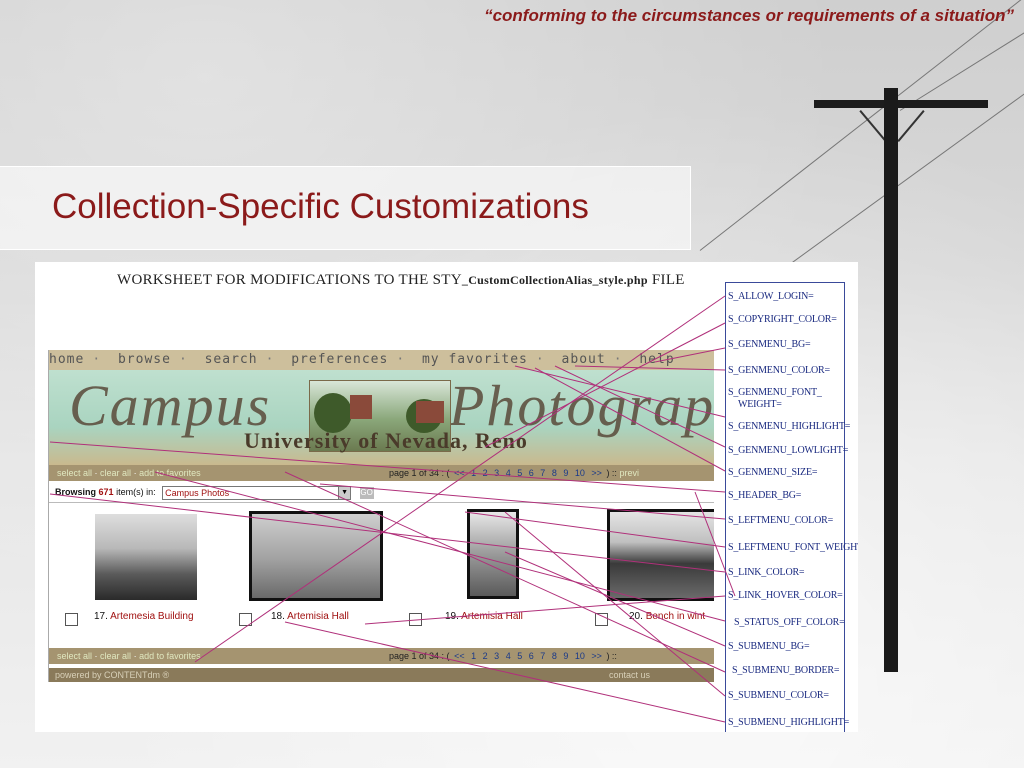 The image size is (1024, 768). Describe the element at coordinates (320, 206) in the screenshot. I see `slide-title: Collection-Specific Customizations` at that location.